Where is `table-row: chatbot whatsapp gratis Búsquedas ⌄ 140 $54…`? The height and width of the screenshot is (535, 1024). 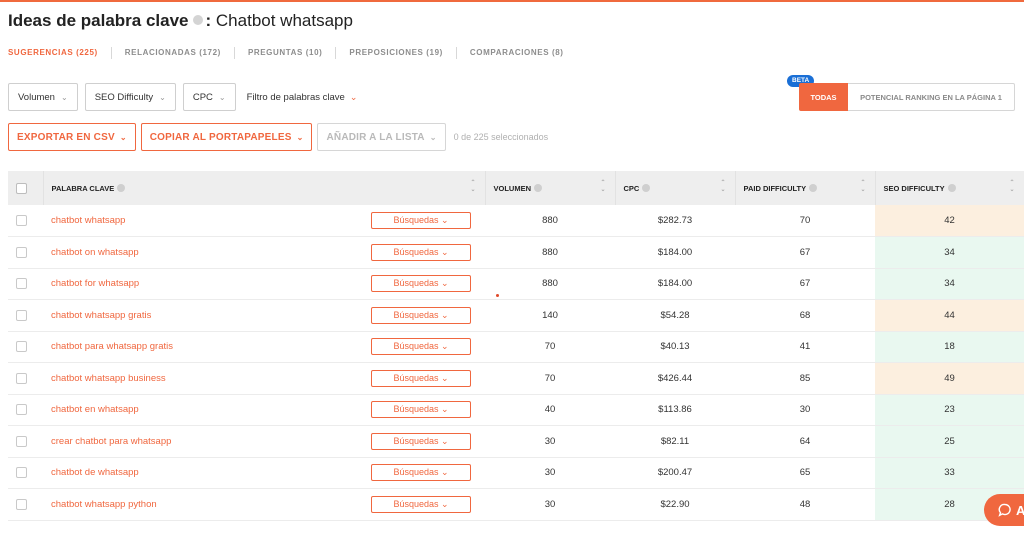 table-row: chatbot whatsapp gratis Búsquedas ⌄ 140 $54… is located at coordinates (516, 315).